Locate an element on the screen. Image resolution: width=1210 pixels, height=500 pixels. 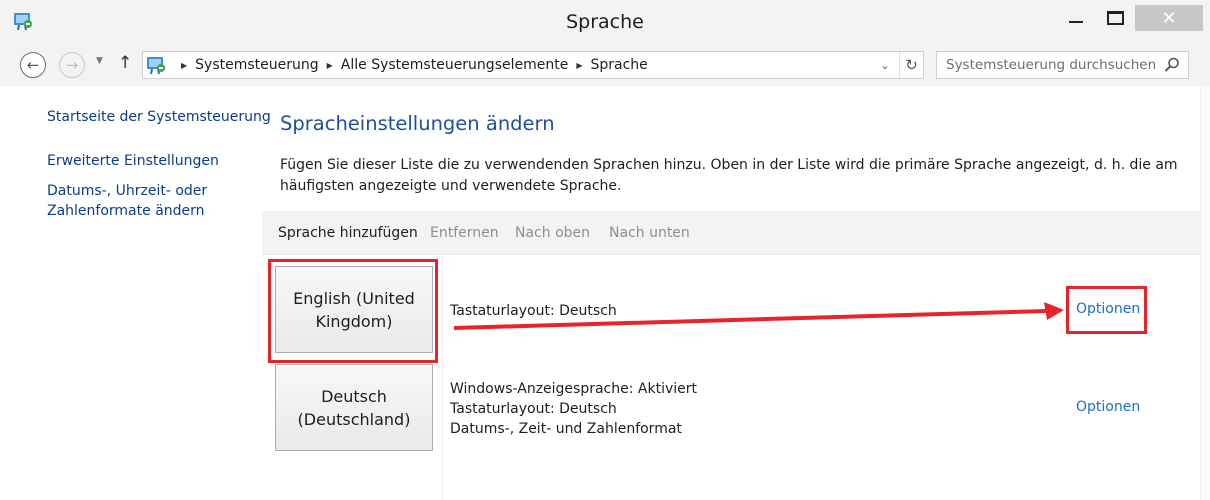
language-tile-text: Deutsch (Deutschland) is located at coordinates (354, 408).